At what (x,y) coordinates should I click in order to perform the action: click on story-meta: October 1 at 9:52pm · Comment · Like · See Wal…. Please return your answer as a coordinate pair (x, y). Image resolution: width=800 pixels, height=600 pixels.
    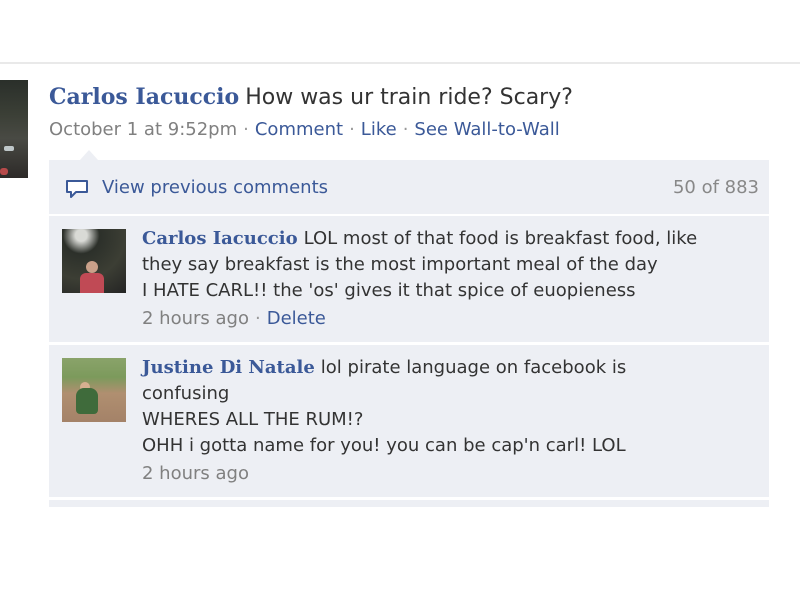
    Looking at the image, I should click on (409, 130).